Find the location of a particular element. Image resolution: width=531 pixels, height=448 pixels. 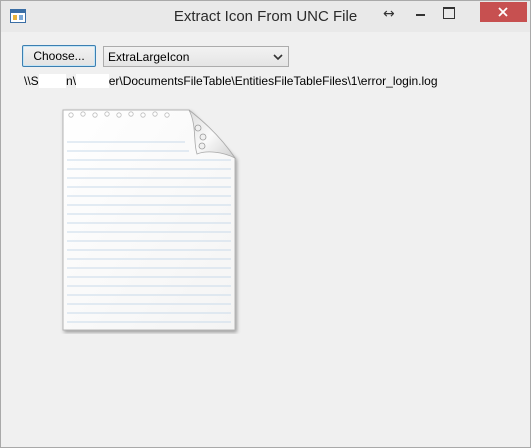

app-icon is located at coordinates (18, 16).